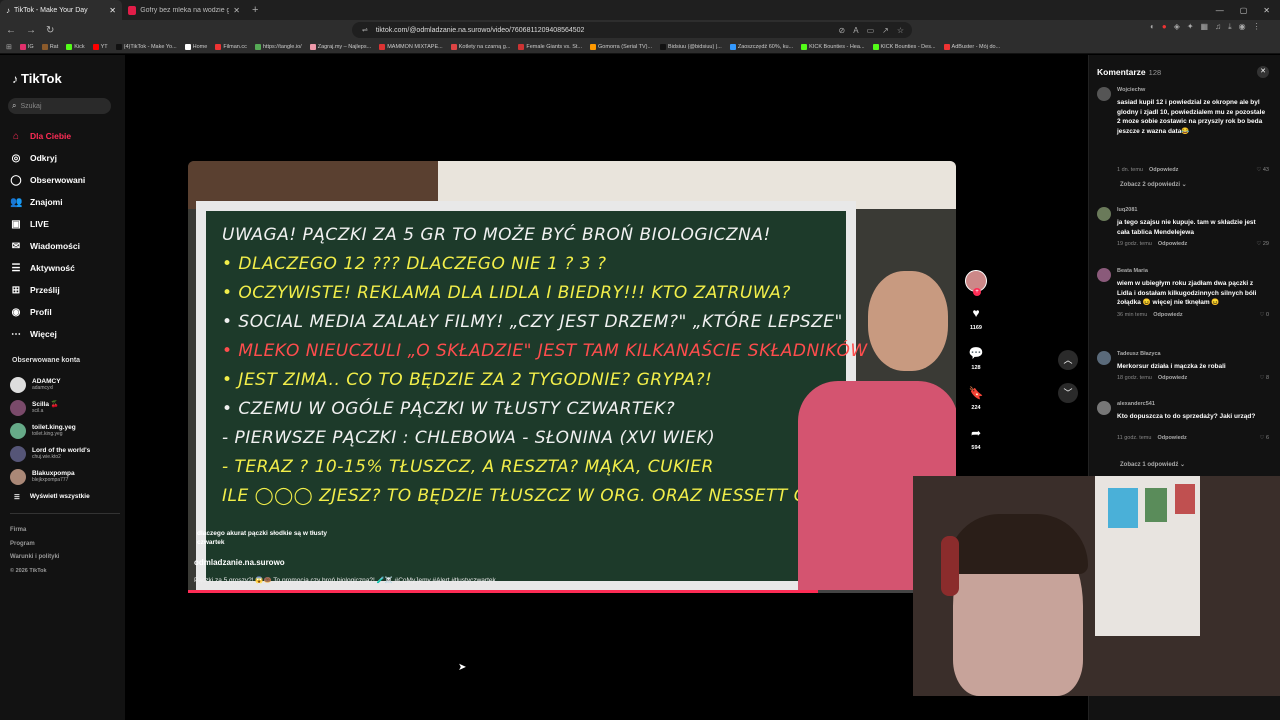 The height and width of the screenshot is (720, 1280). Describe the element at coordinates (231, 46) in the screenshot. I see `bookmark-item: Filman.cc` at that location.